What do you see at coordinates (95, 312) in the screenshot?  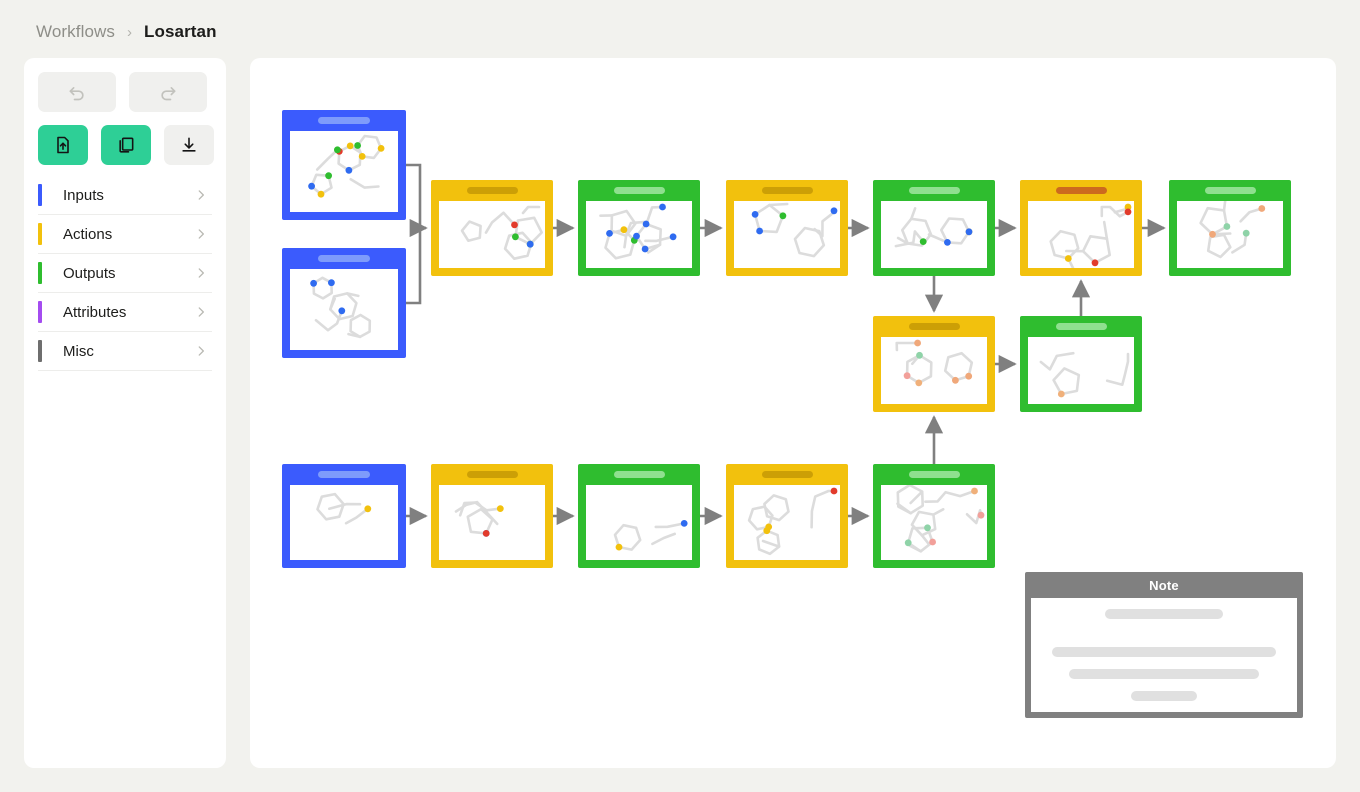 I see `sidebar-item-label: Attributes` at bounding box center [95, 312].